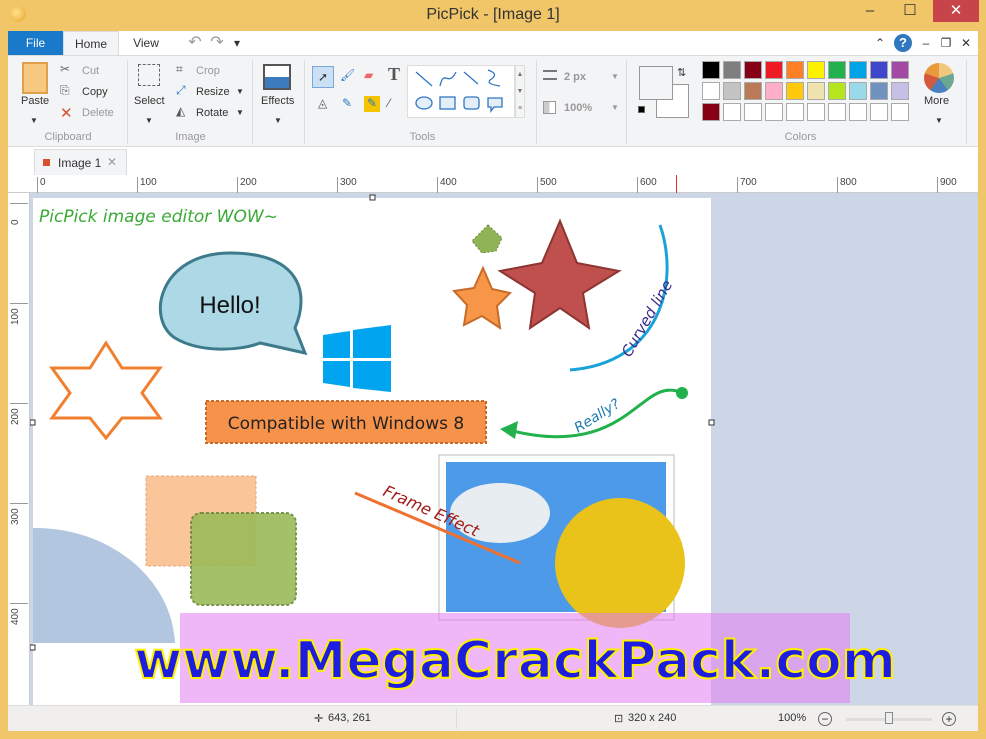 This screenshot has height=739, width=986. What do you see at coordinates (946, 43) in the screenshot?
I see `doc-restore-button: ❐` at bounding box center [946, 43].